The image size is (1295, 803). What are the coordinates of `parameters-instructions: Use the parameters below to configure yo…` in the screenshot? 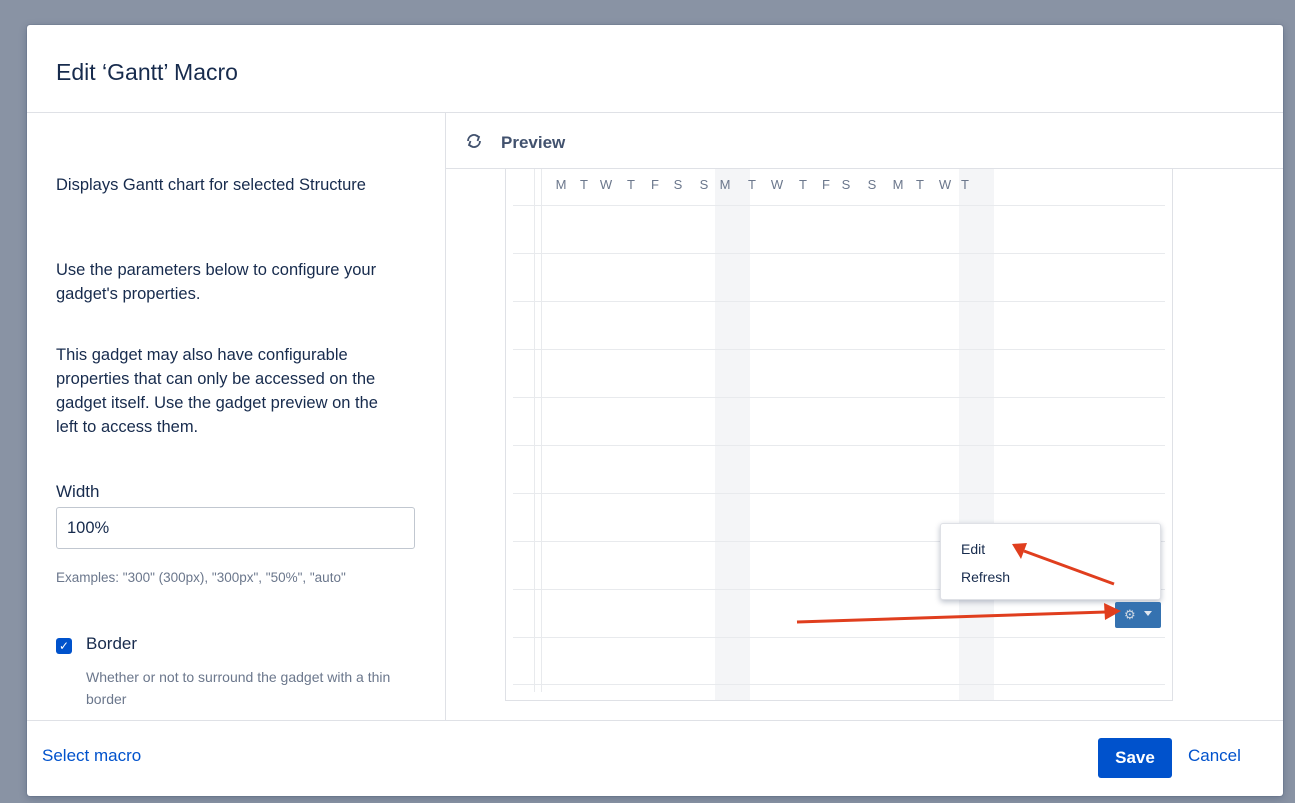 It's located at (216, 282).